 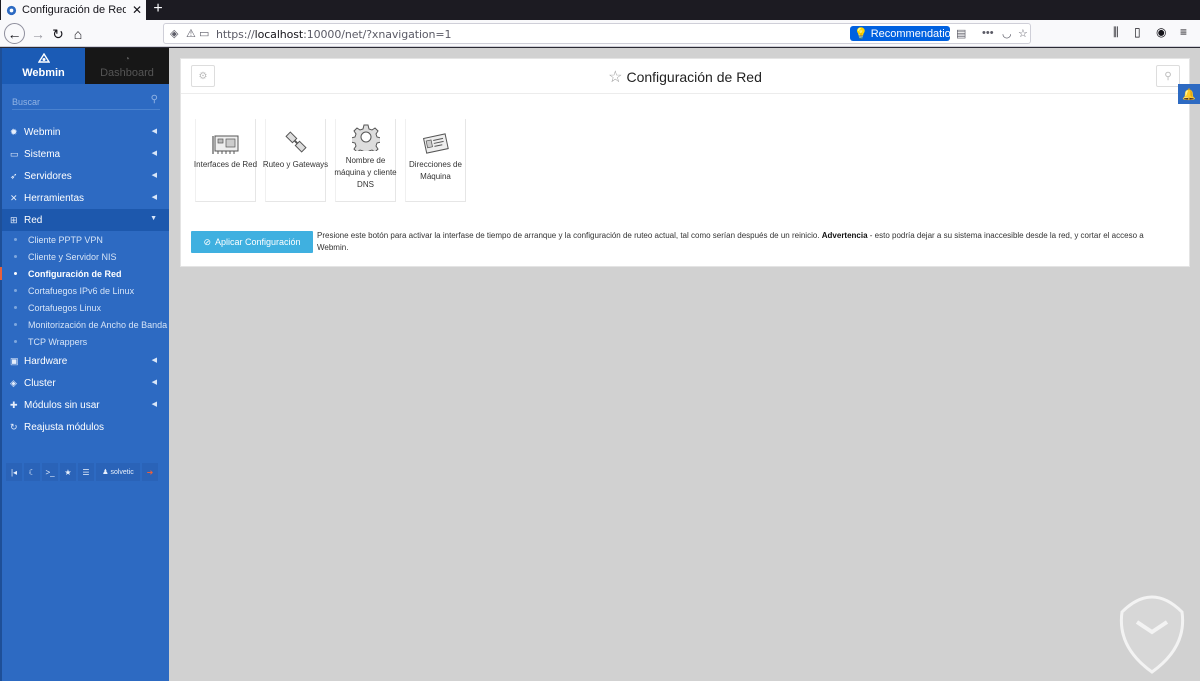 I want to click on night-mode-icon: ☾, so click(x=32, y=472).